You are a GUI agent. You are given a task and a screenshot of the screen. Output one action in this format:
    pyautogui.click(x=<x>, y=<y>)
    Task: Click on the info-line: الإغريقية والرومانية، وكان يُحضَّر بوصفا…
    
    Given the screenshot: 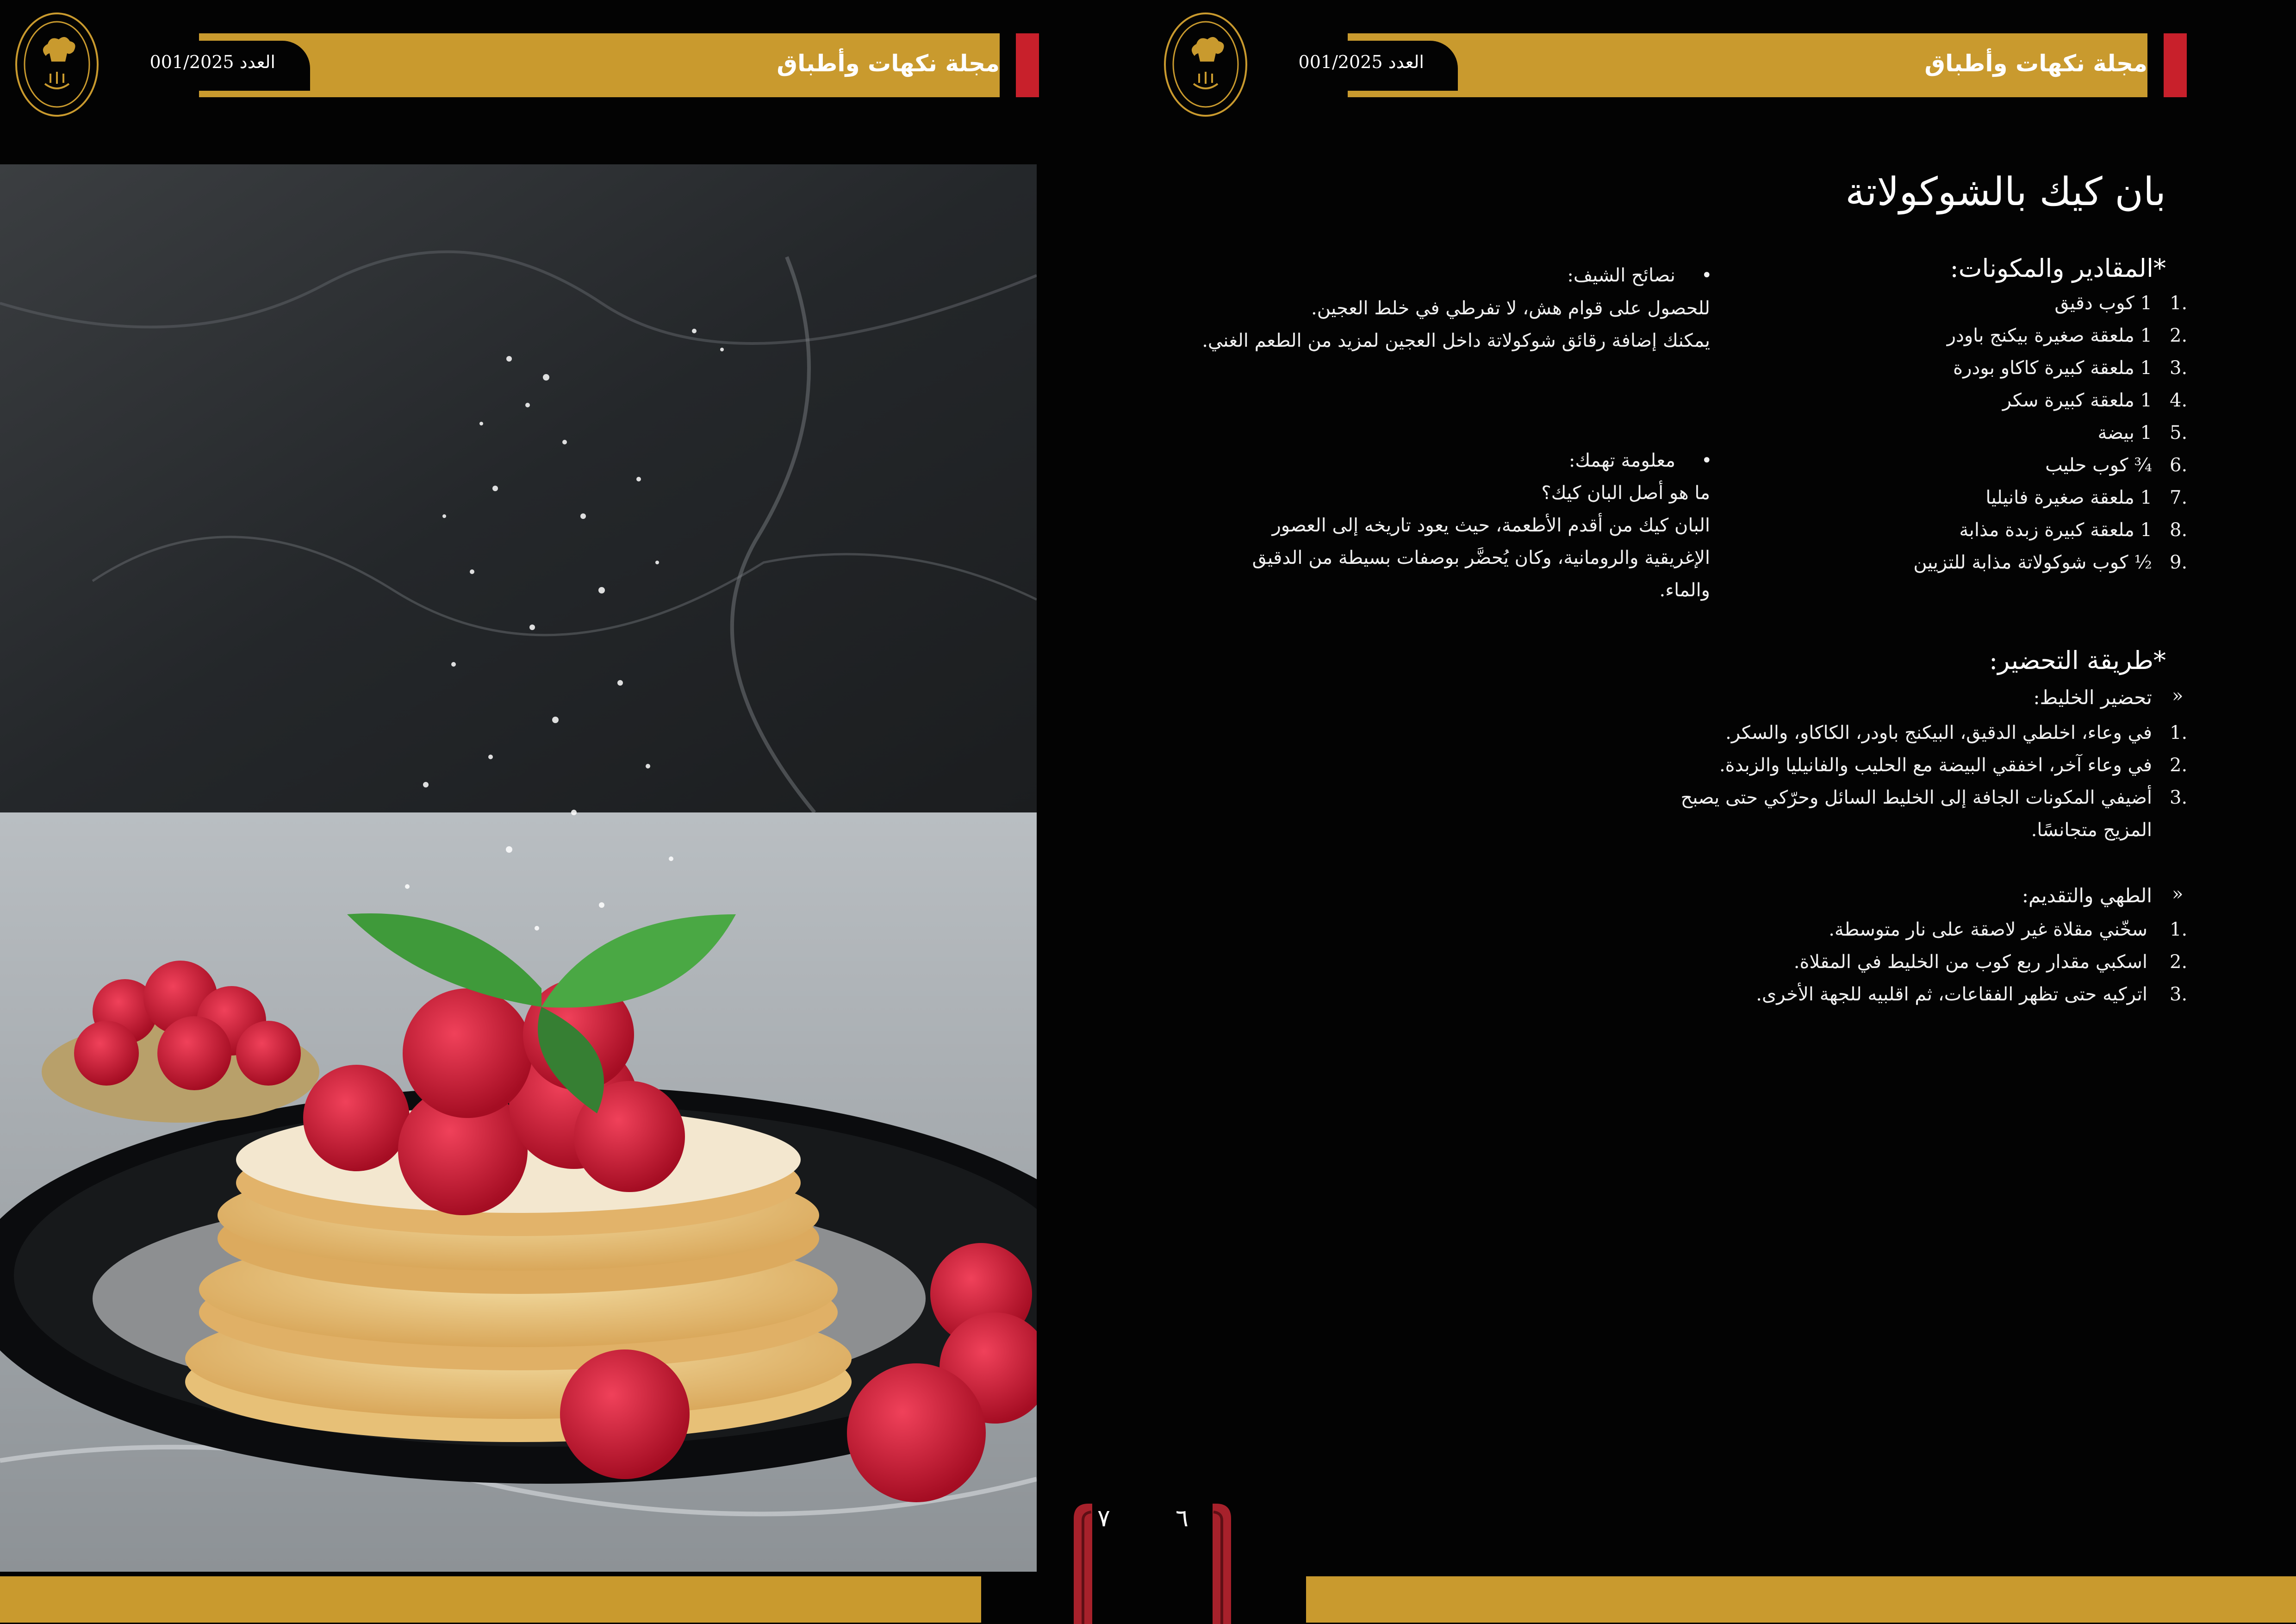 What is the action you would take?
    pyautogui.click(x=1481, y=557)
    